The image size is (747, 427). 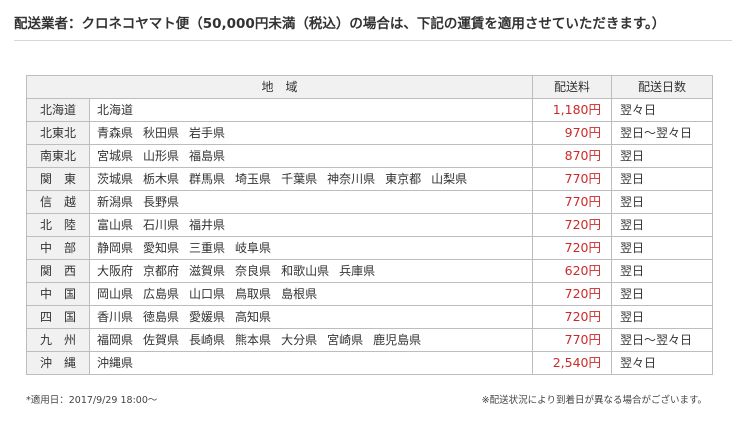 What do you see at coordinates (207, 248) in the screenshot?
I see `prefecture-name: 三重県` at bounding box center [207, 248].